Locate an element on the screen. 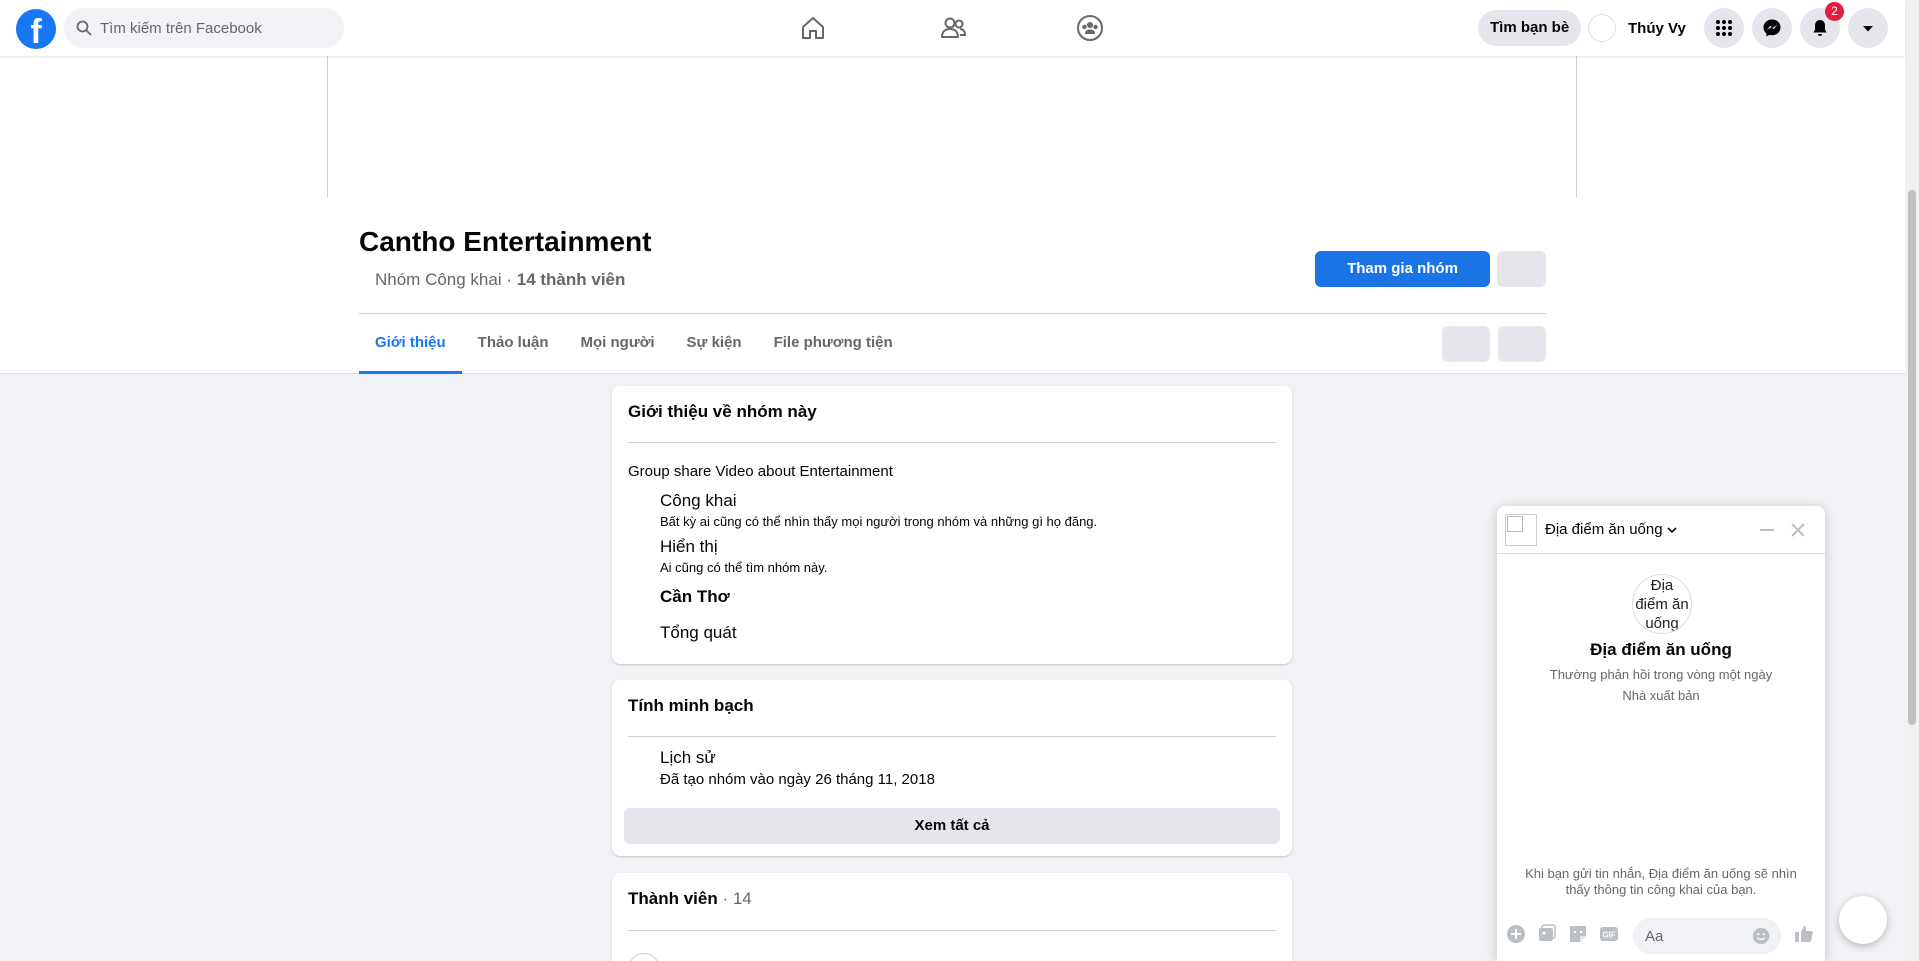 This screenshot has height=961, width=1919. messenger-button is located at coordinates (1772, 28).